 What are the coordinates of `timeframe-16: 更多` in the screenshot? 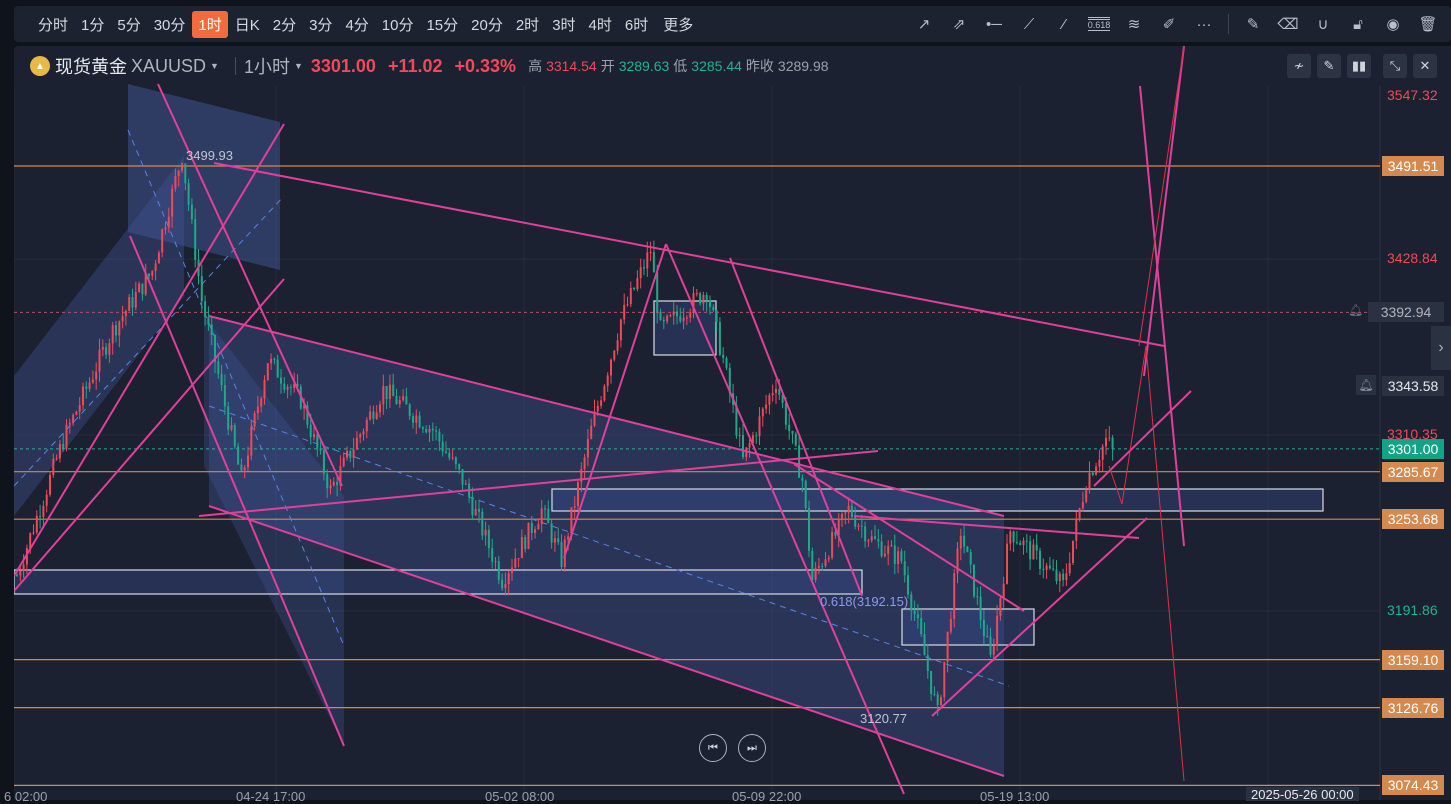 It's located at (678, 24).